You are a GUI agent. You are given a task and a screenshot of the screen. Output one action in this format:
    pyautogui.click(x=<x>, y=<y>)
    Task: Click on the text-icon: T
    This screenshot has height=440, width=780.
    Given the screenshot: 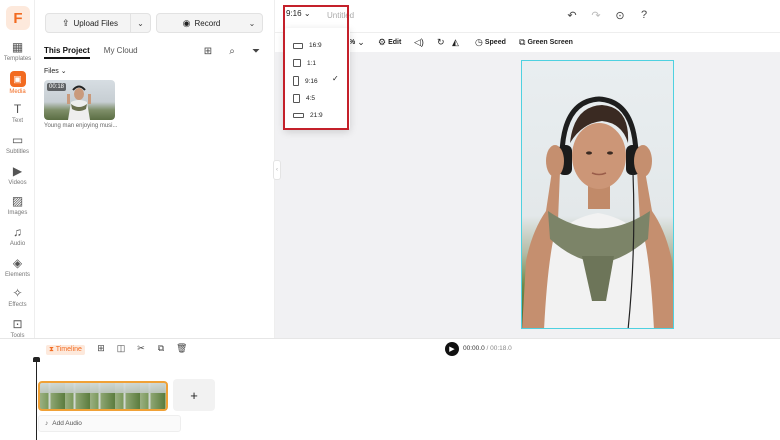 What is the action you would take?
    pyautogui.click(x=17, y=109)
    